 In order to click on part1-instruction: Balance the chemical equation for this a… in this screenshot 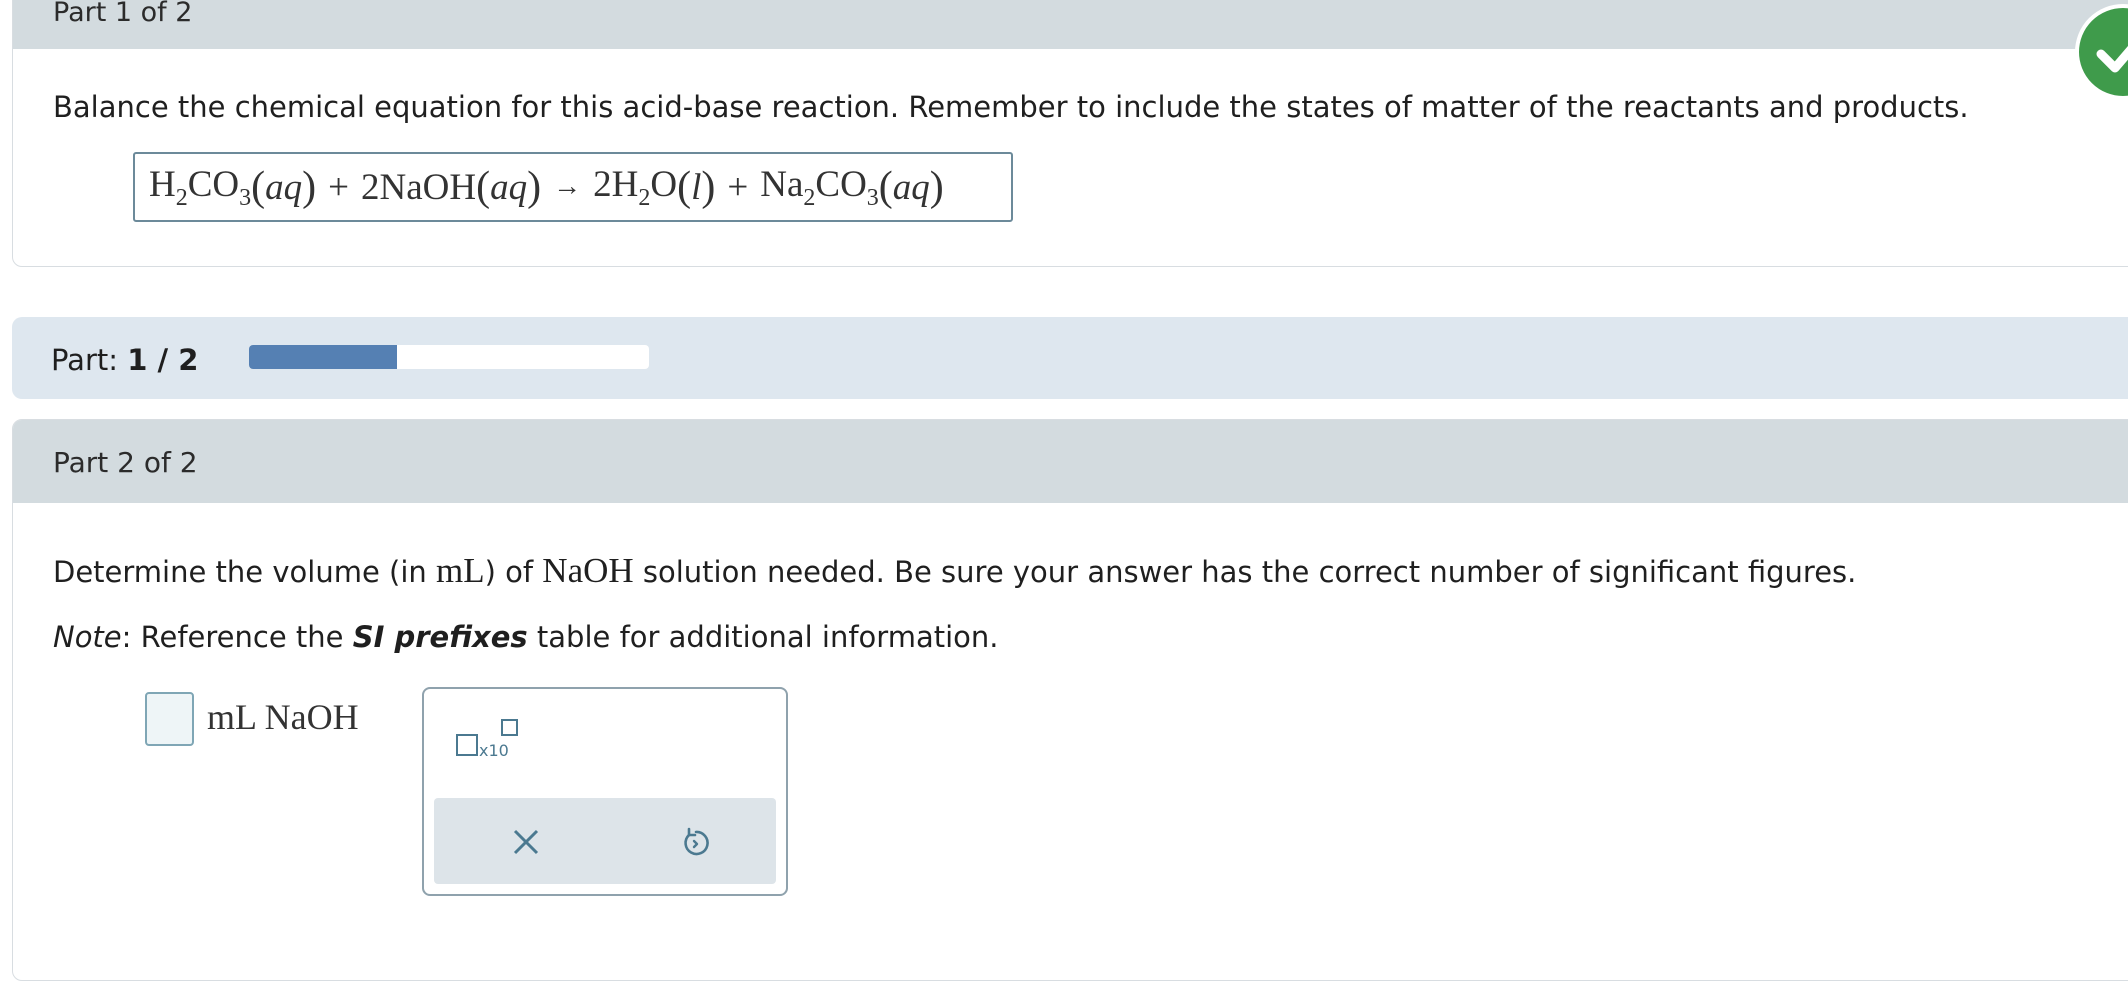, I will do `click(1011, 107)`.